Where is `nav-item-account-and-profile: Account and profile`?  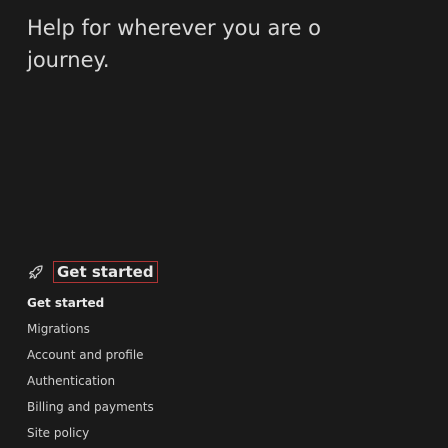
nav-item-account-and-profile: Account and profile is located at coordinates (90, 355).